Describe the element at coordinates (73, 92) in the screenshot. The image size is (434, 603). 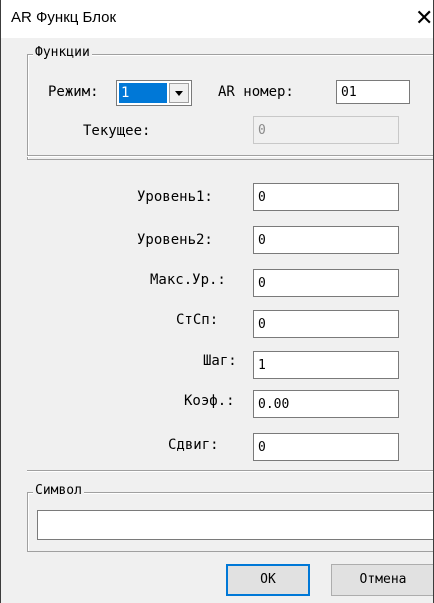
I see `mode-label: Режим:` at that location.